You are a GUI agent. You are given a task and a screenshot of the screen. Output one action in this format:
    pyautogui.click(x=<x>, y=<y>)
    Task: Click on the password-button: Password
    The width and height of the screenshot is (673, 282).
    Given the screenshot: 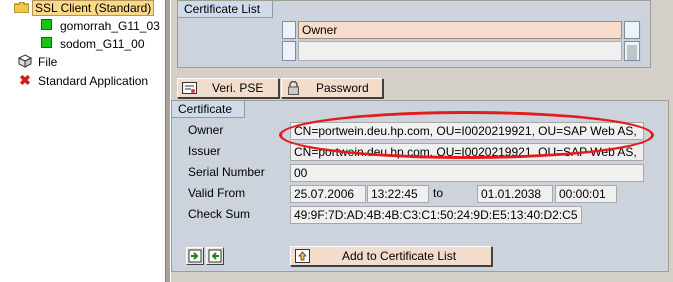 What is the action you would take?
    pyautogui.click(x=332, y=88)
    